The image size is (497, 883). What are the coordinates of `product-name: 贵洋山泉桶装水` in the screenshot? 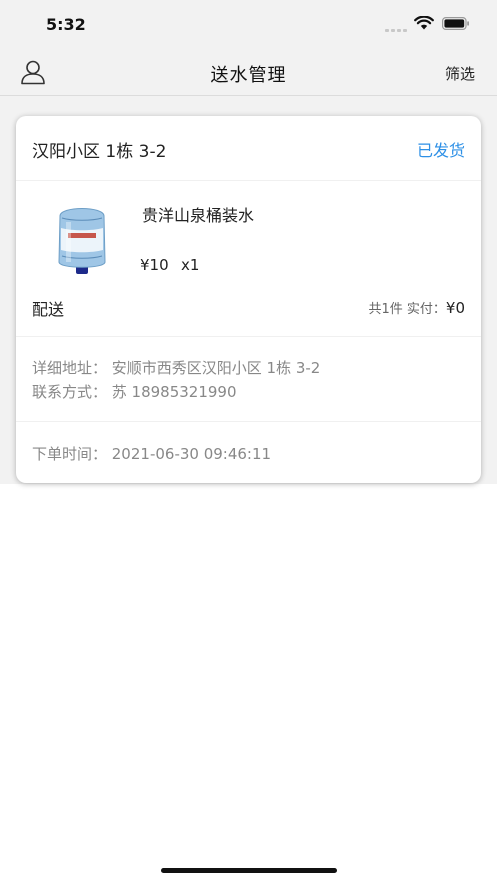 It's located at (198, 215).